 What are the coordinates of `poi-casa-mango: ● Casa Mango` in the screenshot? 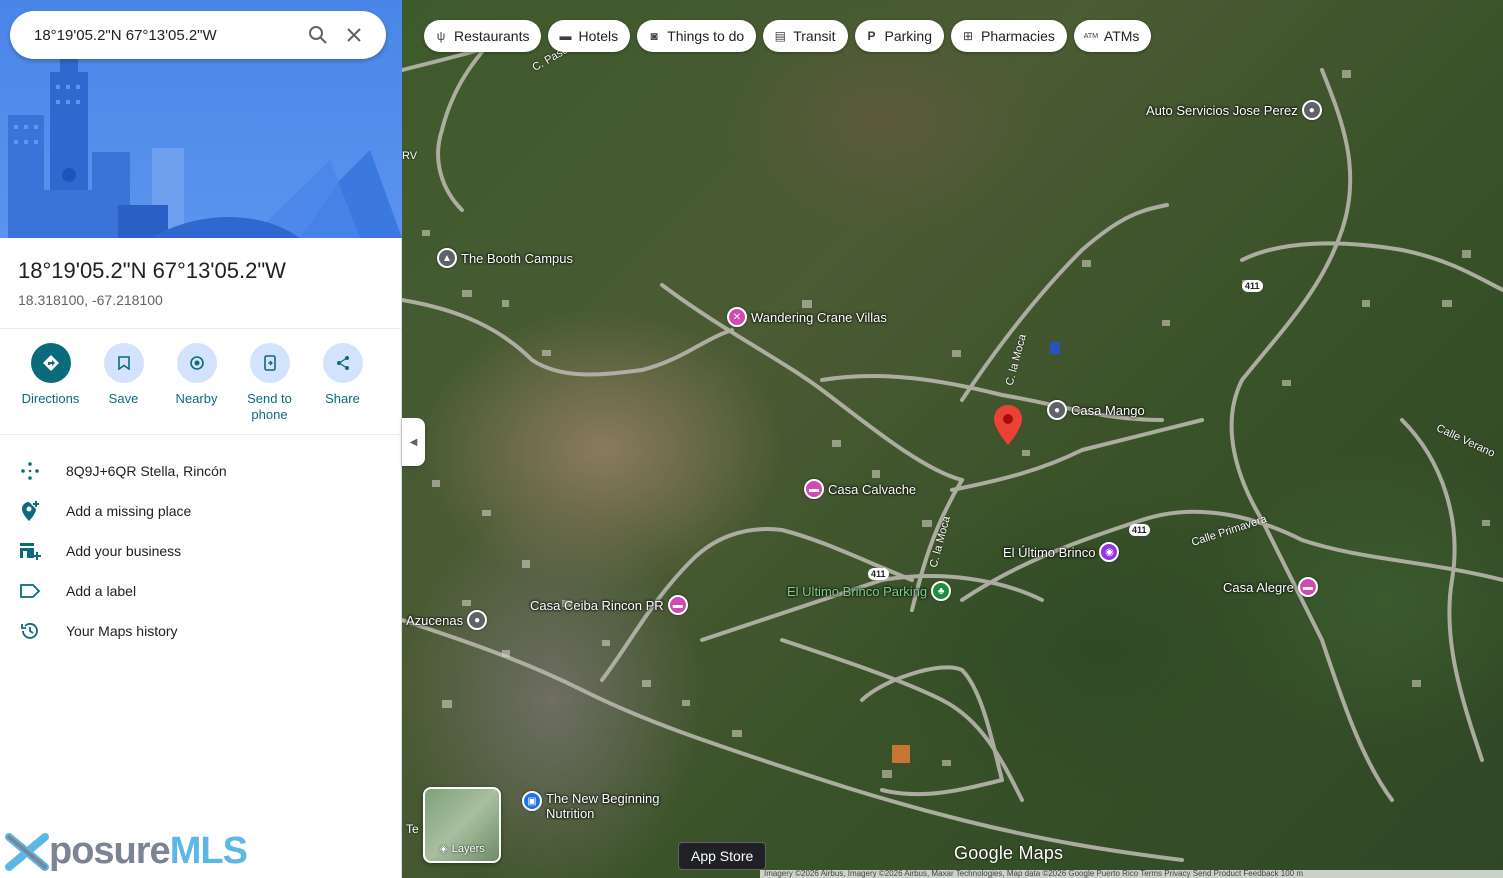 It's located at (1096, 410).